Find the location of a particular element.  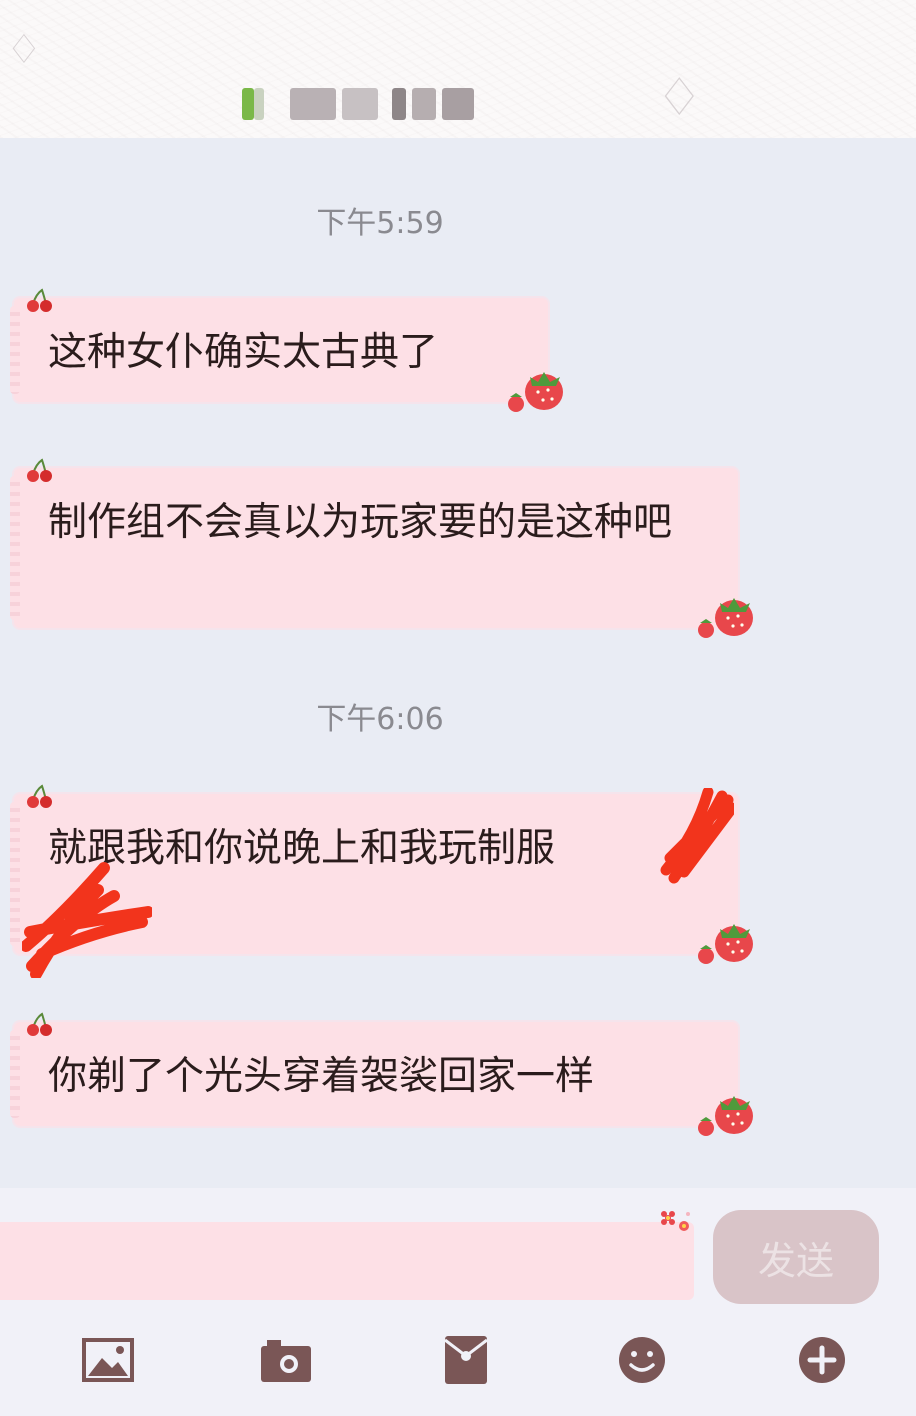

message-bubble: 这种女仆确实太古典了 is located at coordinates (286, 350).